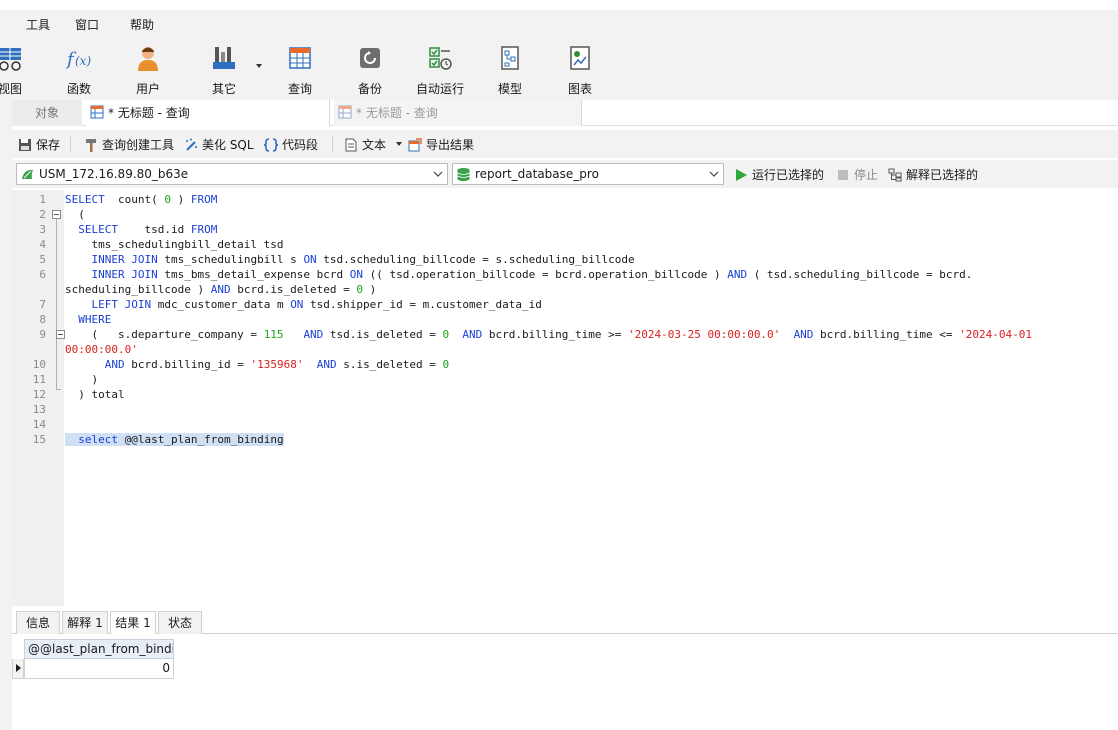 This screenshot has height=730, width=1118. I want to click on fold-guide, so click(56, 304).